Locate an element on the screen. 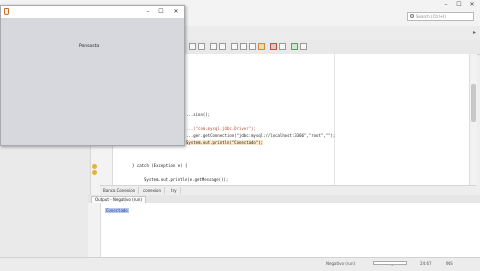 The image size is (480, 271). ide-close-button: ✕ is located at coordinates (472, 5).